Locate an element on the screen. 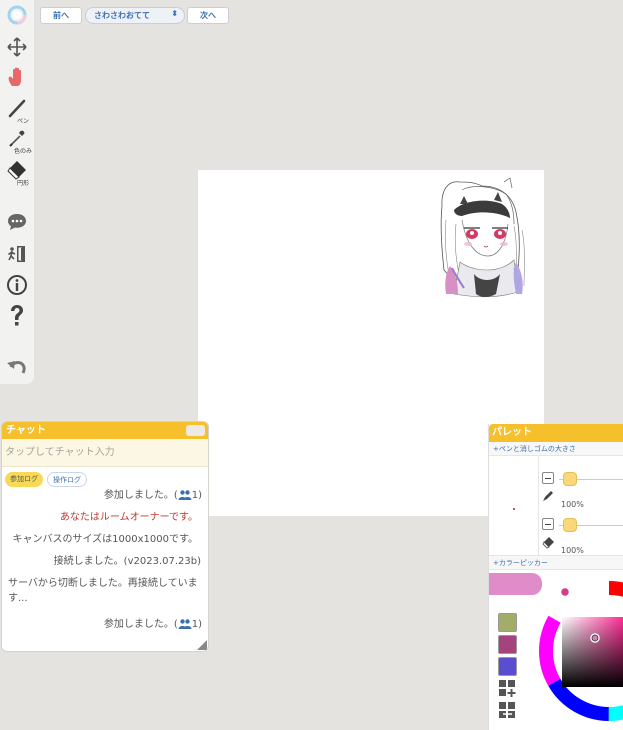 The width and height of the screenshot is (623, 730). help-icon is located at coordinates (17, 315).